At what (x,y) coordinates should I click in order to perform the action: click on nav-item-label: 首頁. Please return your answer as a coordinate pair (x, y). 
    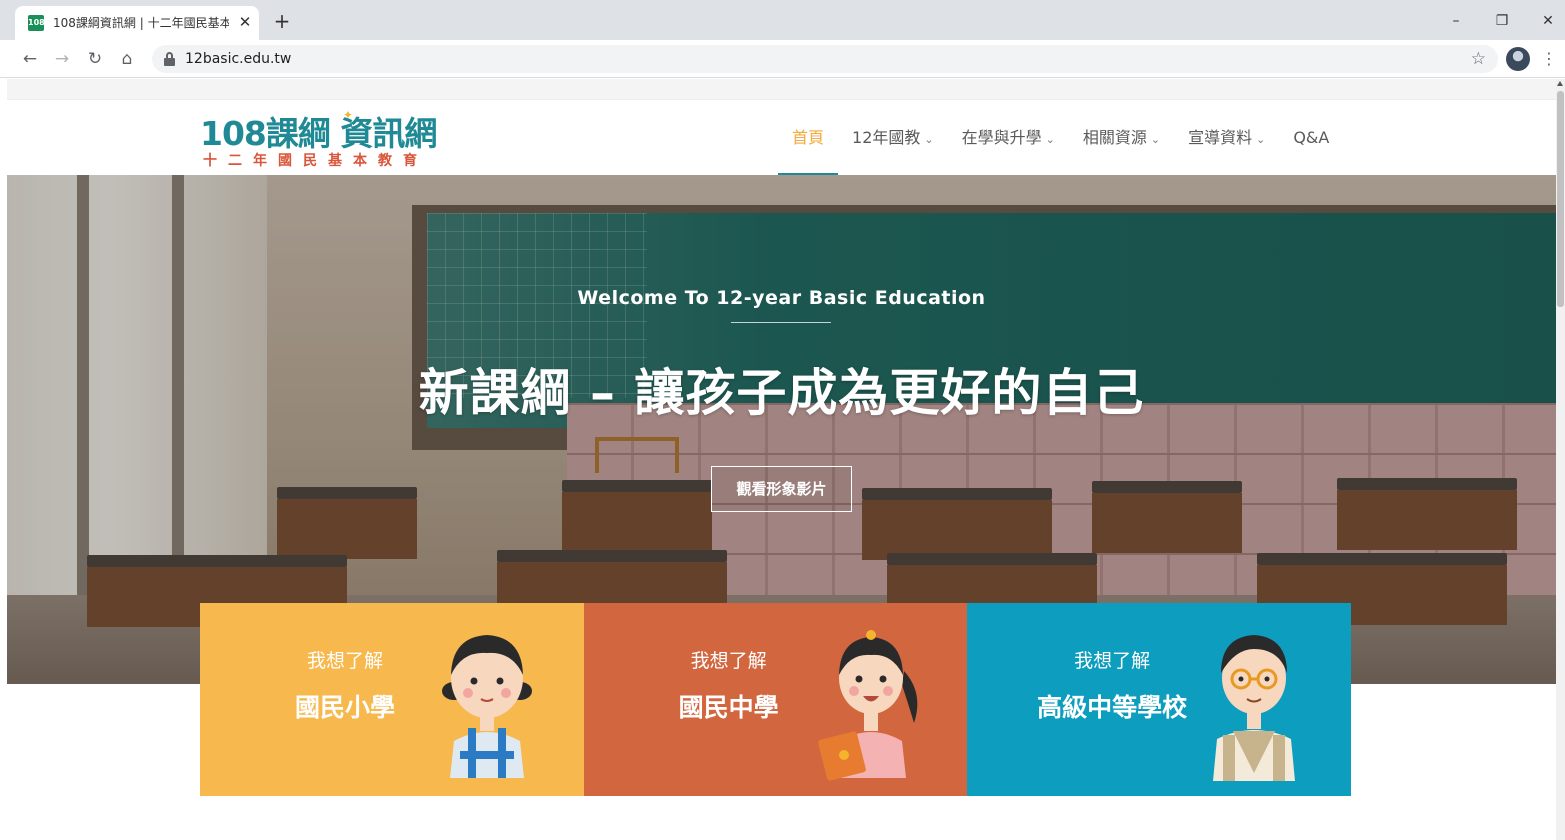
    Looking at the image, I should click on (808, 137).